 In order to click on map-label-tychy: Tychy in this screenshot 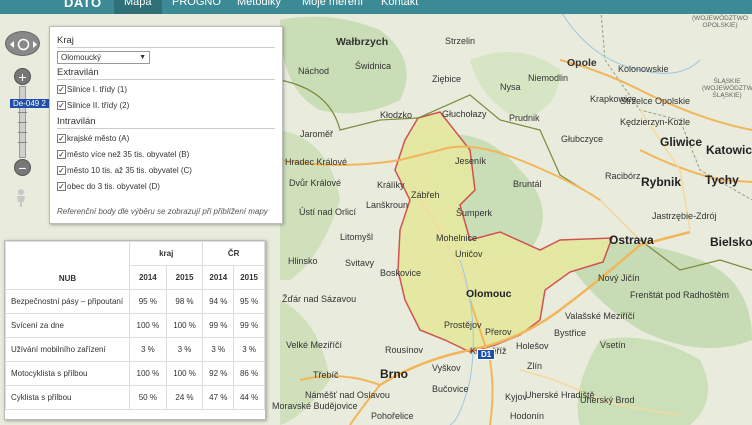, I will do `click(722, 180)`.